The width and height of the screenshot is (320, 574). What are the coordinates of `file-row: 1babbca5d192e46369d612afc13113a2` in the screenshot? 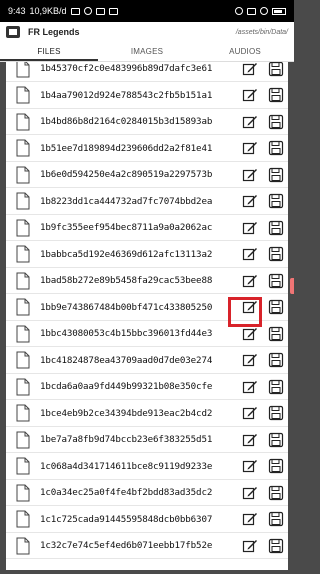 It's located at (147, 255).